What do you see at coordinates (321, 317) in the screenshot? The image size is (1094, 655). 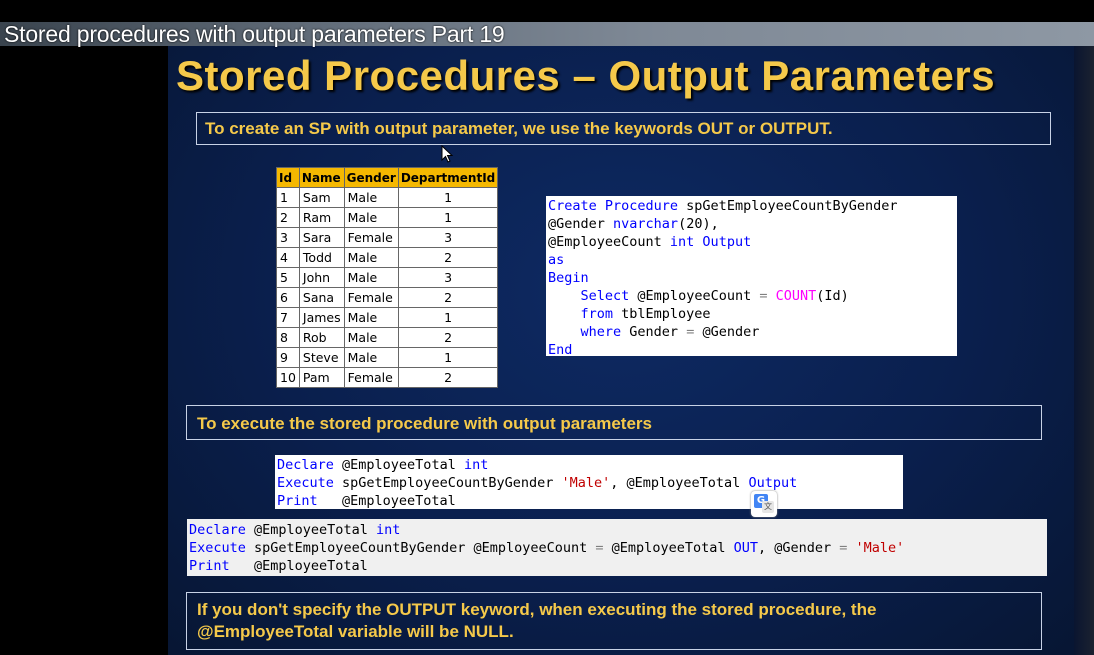 I see `table-cell: James` at bounding box center [321, 317].